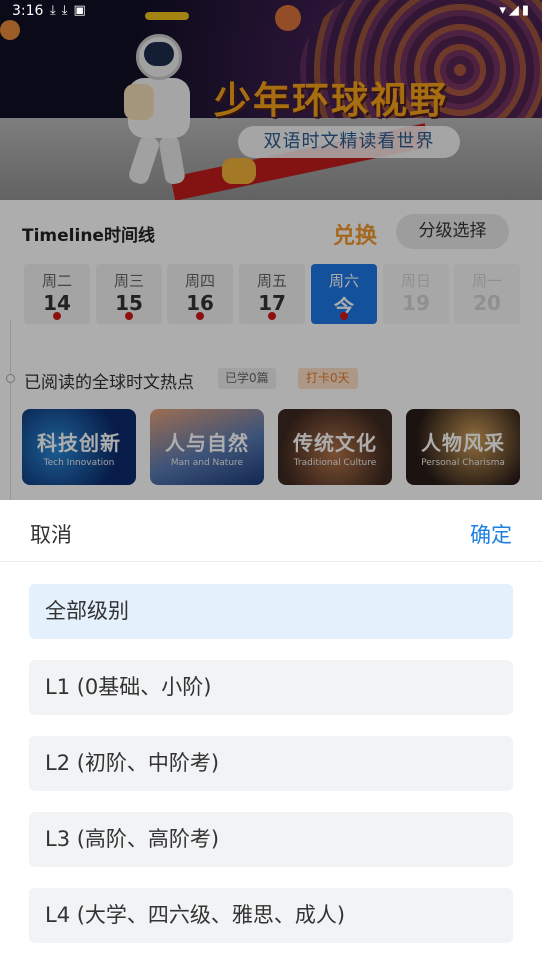 Image resolution: width=542 pixels, height=965 pixels. I want to click on sheet-header: 取消 确定, so click(271, 531).